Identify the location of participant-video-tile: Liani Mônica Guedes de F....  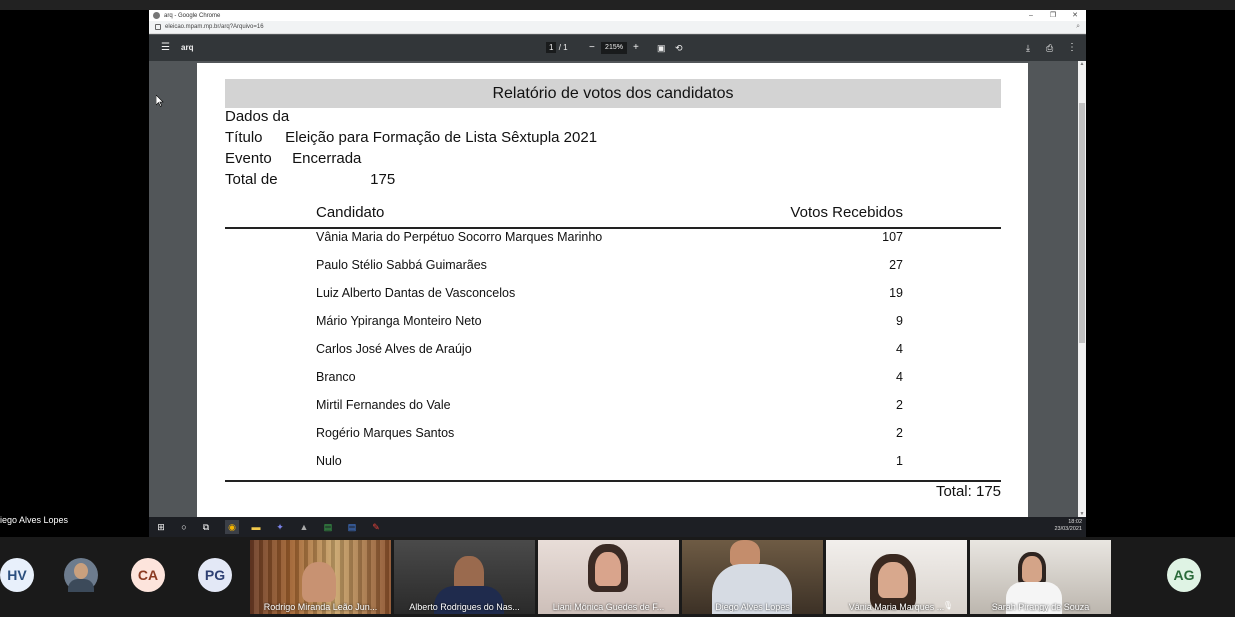
(608, 577).